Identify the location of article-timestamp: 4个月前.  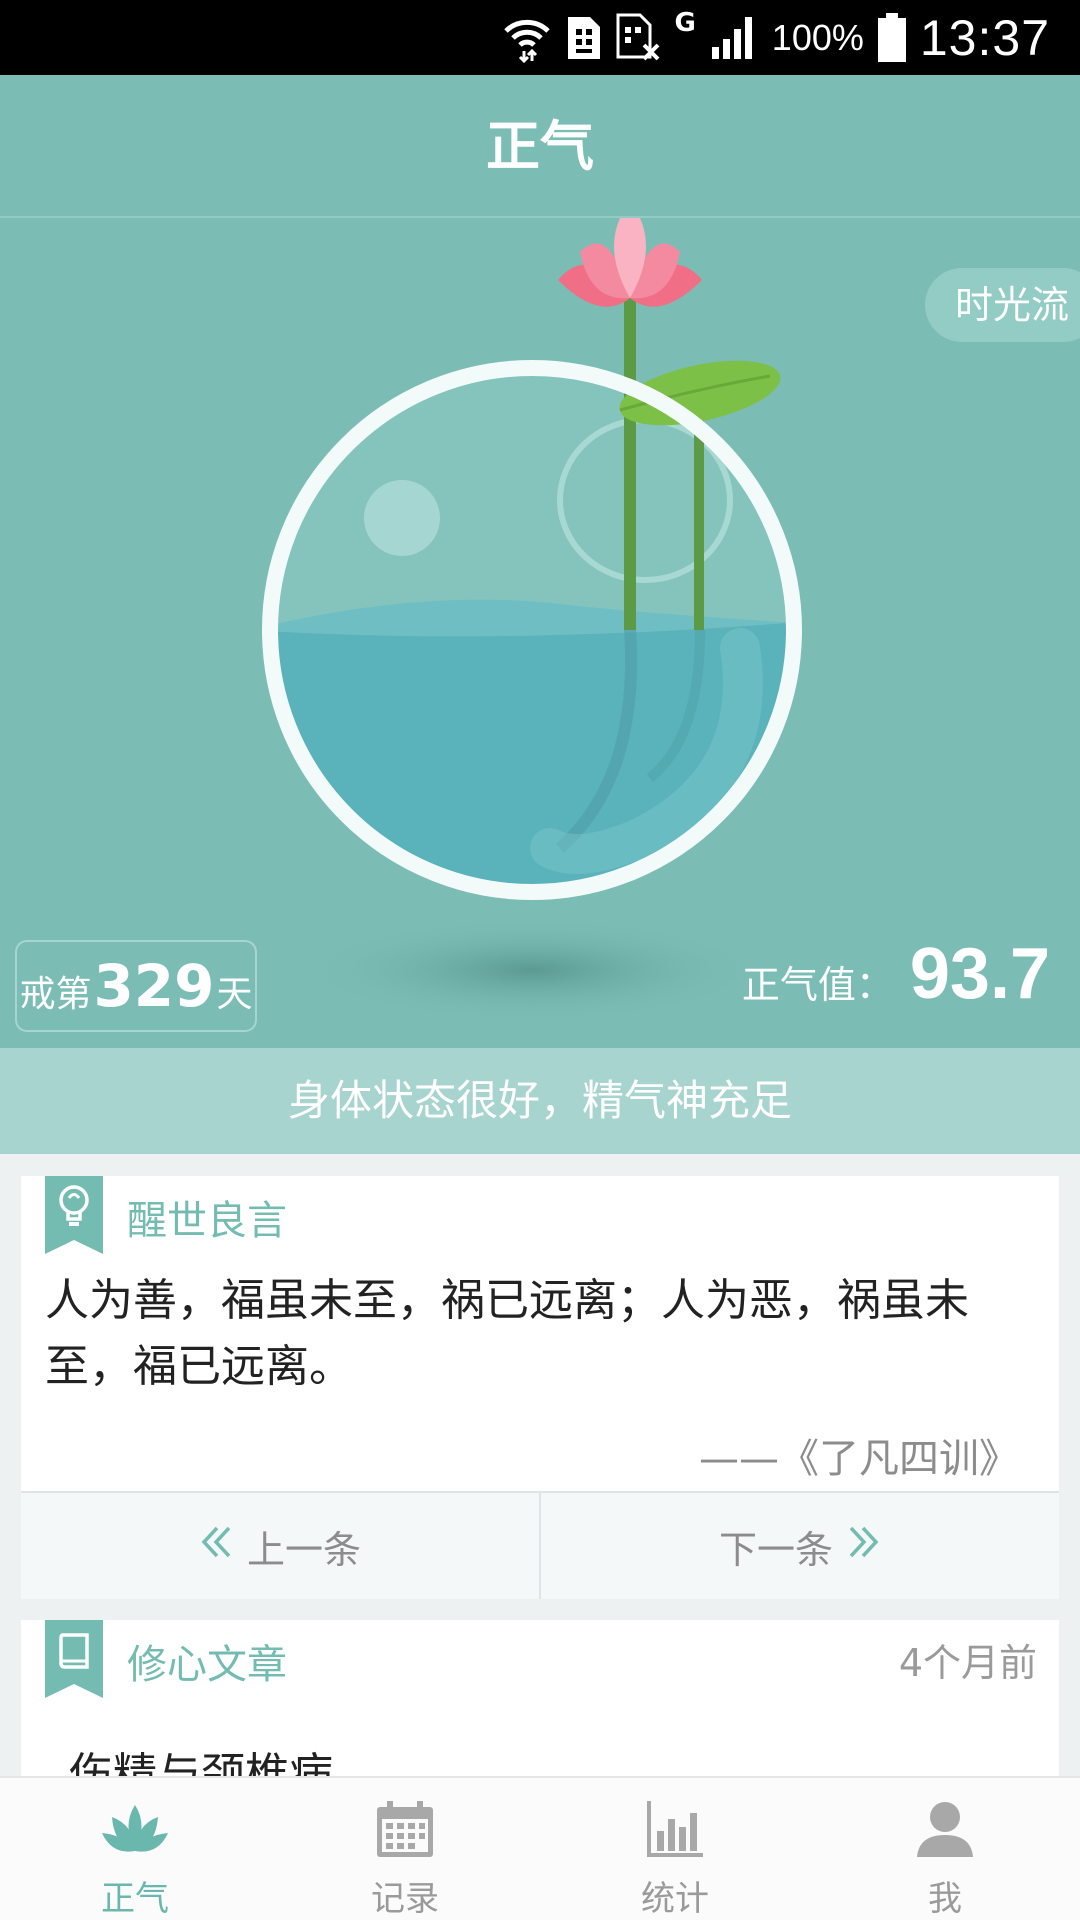
(967, 1663).